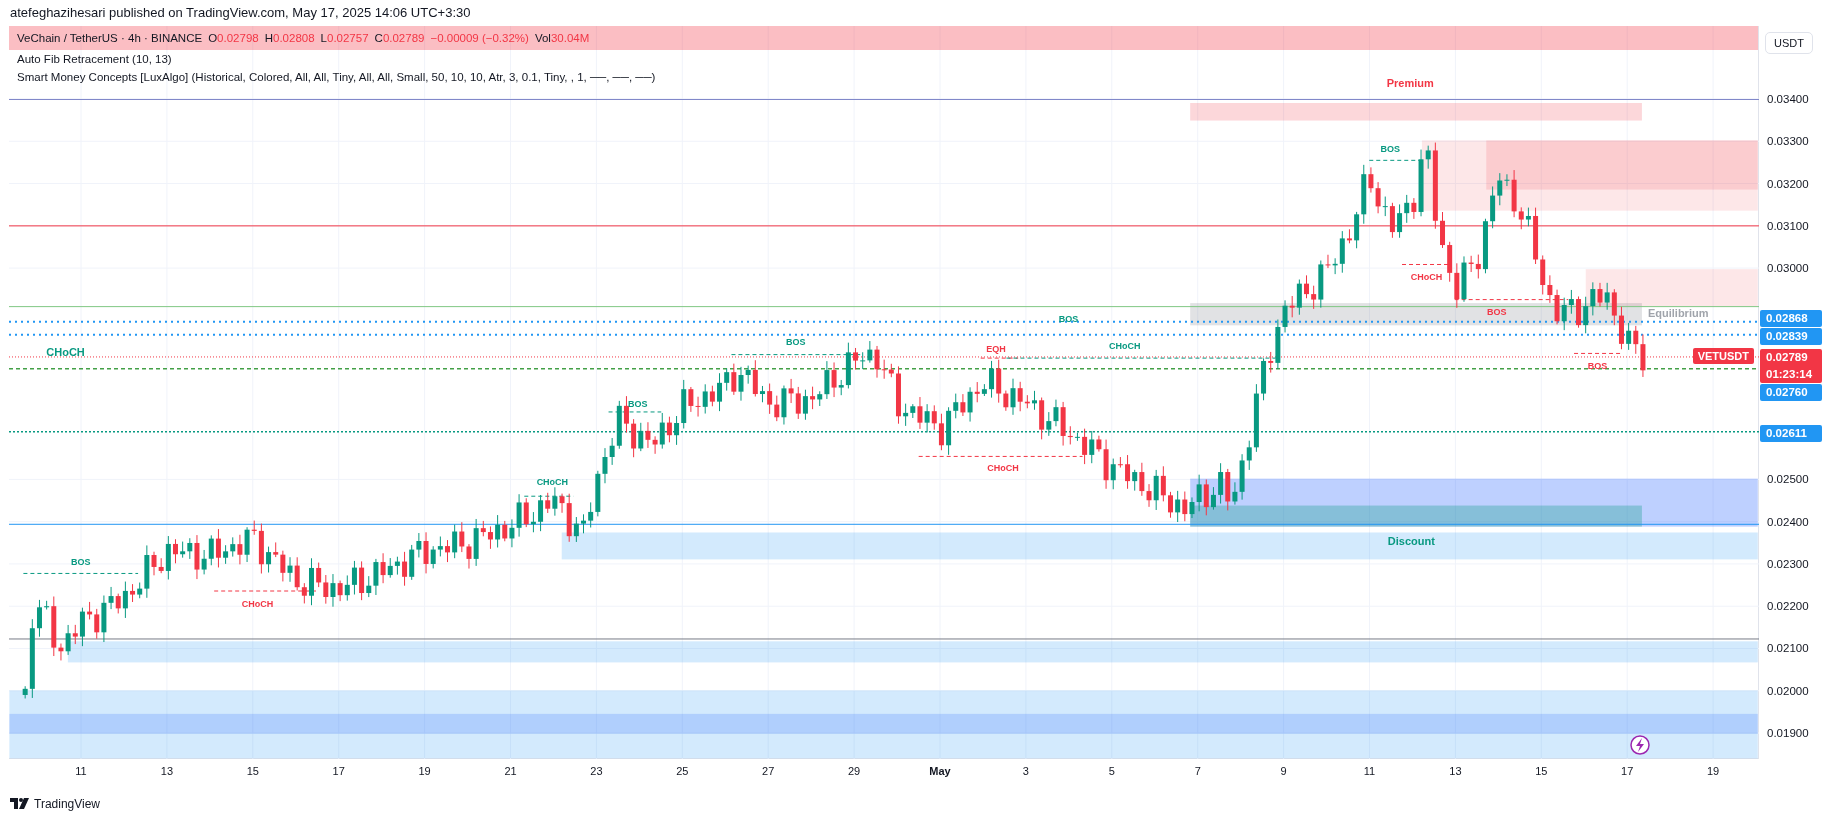  I want to click on date-label: 25, so click(682, 771).